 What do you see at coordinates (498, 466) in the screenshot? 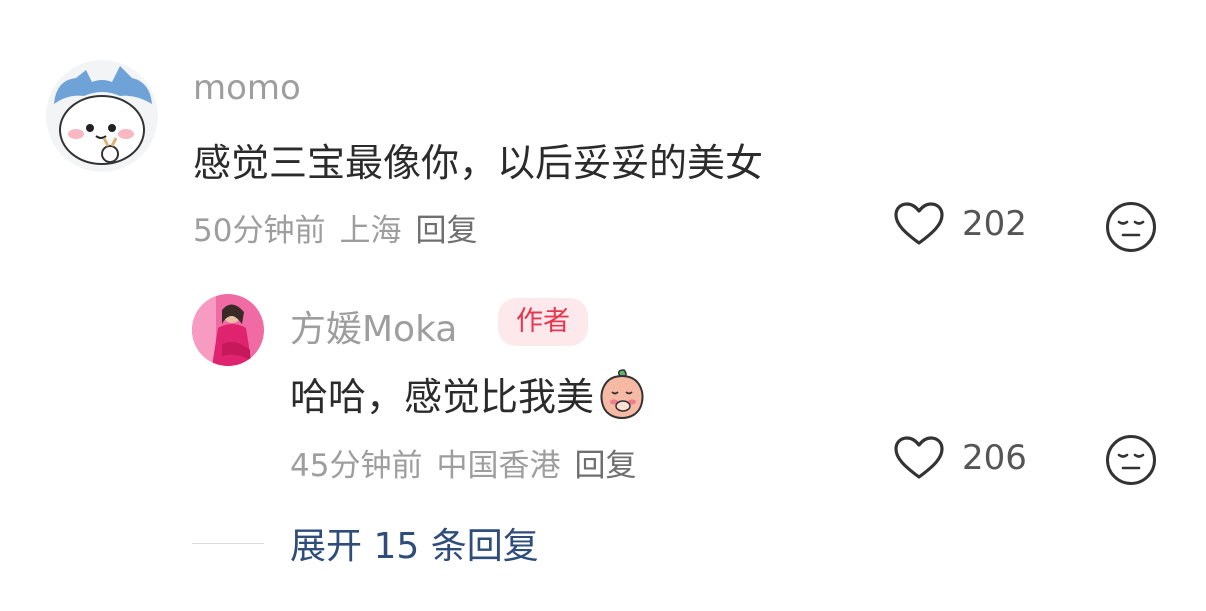
I see `location: 中国香港` at bounding box center [498, 466].